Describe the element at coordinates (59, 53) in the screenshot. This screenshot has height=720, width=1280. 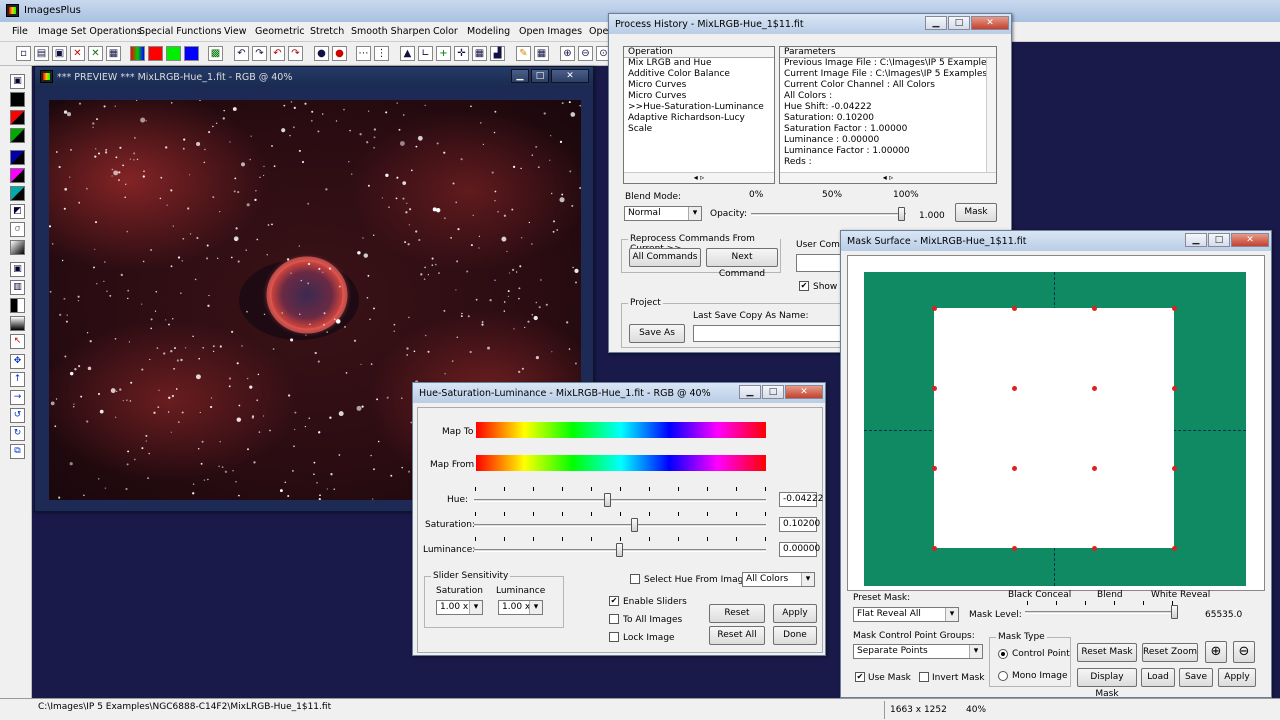
I see `save-disk-icon: ▣` at that location.